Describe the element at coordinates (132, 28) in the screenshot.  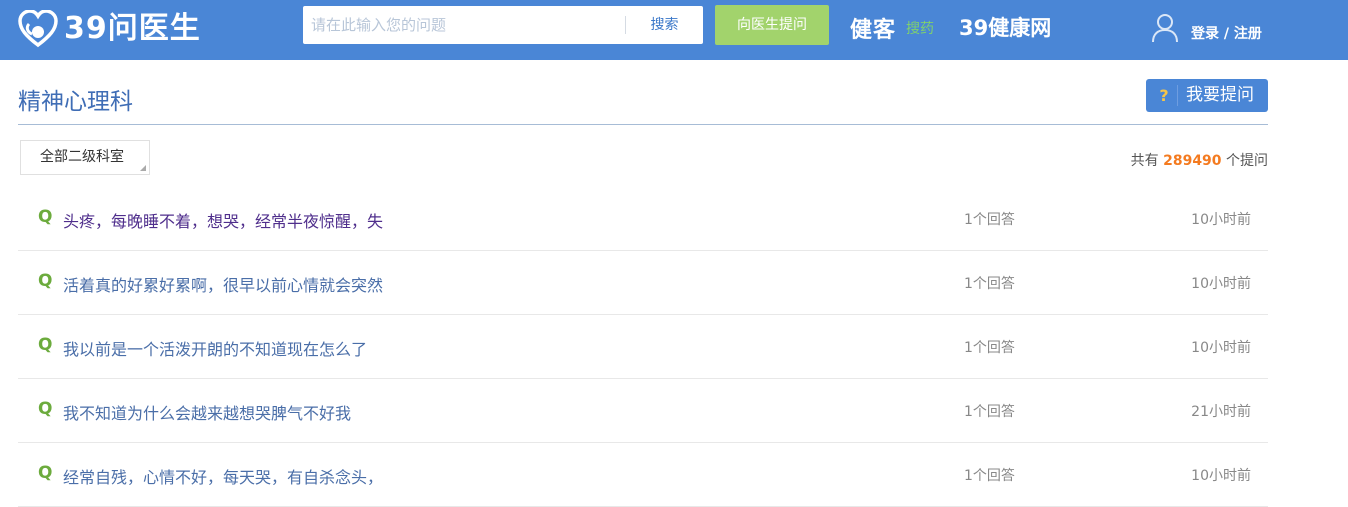
I see `logo-text: 39问医生` at that location.